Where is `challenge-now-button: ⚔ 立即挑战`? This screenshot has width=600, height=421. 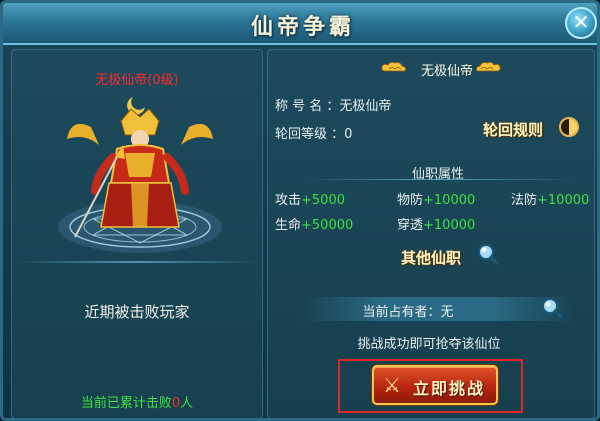 challenge-now-button: ⚔ 立即挑战 is located at coordinates (435, 385).